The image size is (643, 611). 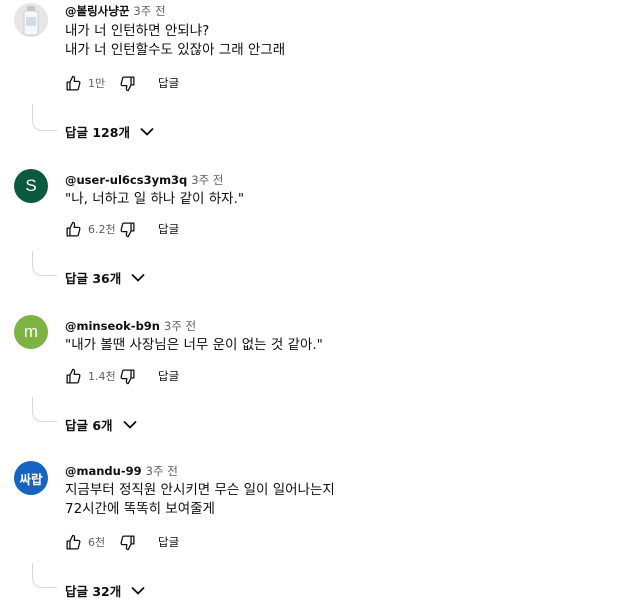 I want to click on avatar-letter: m, so click(x=31, y=331).